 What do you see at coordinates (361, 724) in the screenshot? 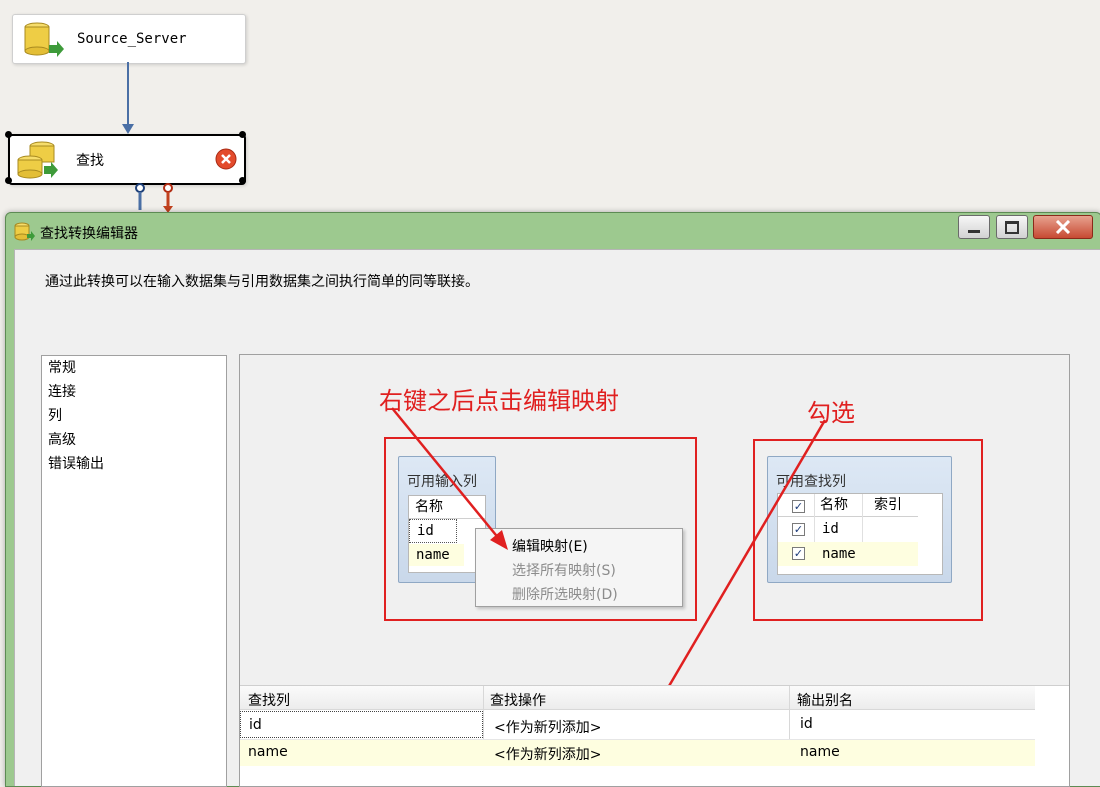
I see `grid-cell-lookup-column: id` at bounding box center [361, 724].